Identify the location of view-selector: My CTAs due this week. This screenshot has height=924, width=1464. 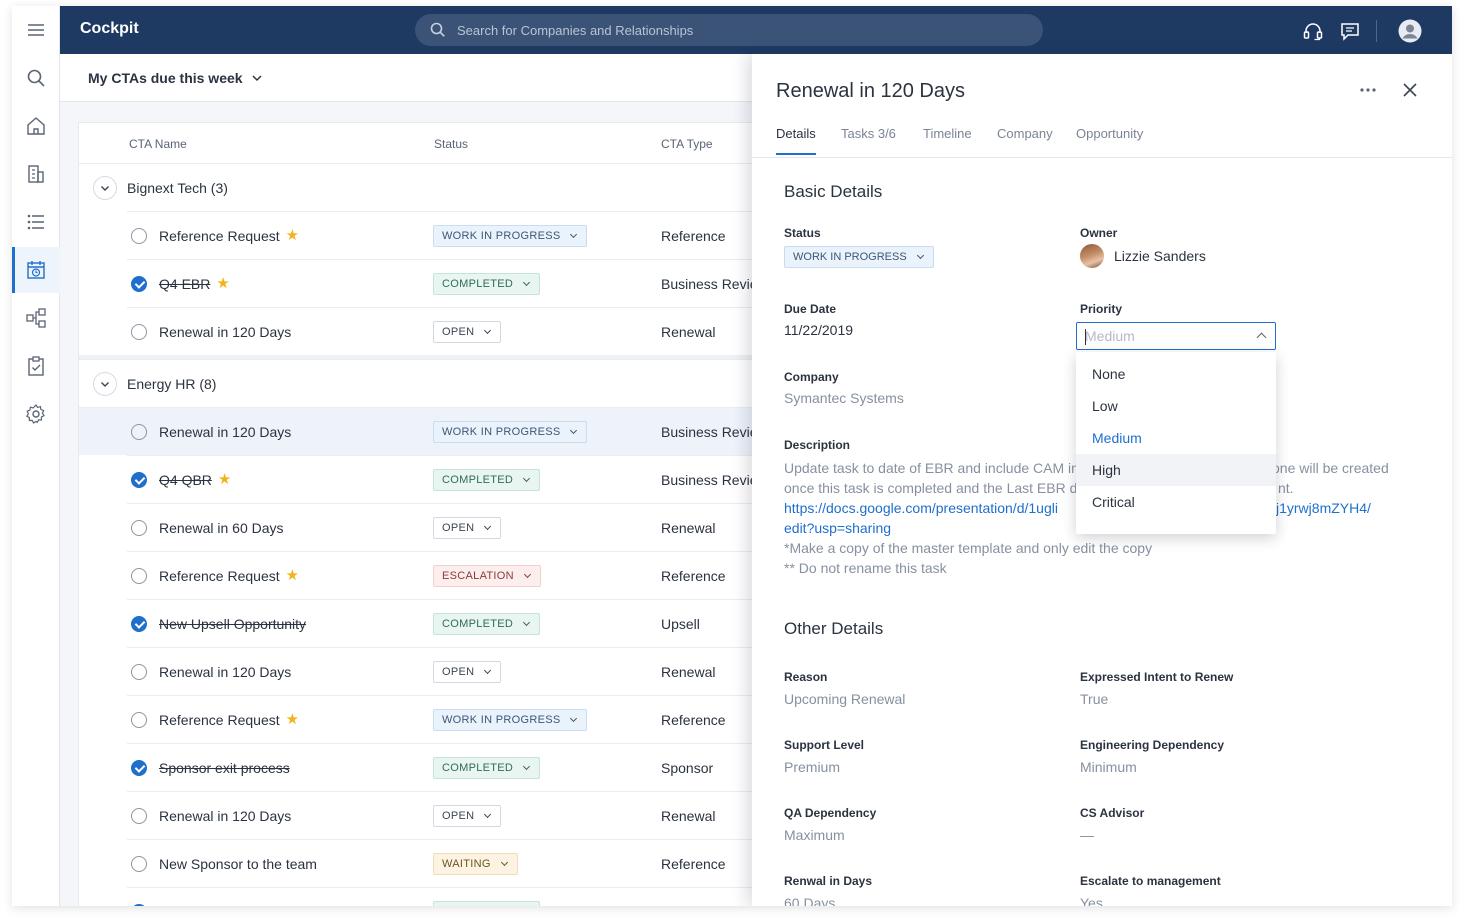
(175, 78).